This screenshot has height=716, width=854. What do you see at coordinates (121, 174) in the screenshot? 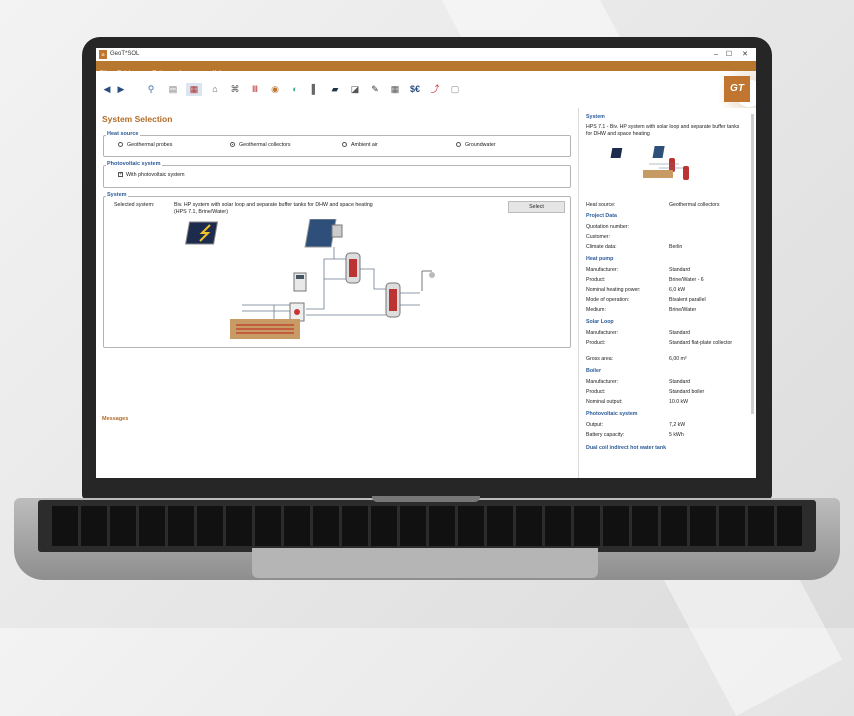
I see `checkmark-icon: ✓` at bounding box center [121, 174].